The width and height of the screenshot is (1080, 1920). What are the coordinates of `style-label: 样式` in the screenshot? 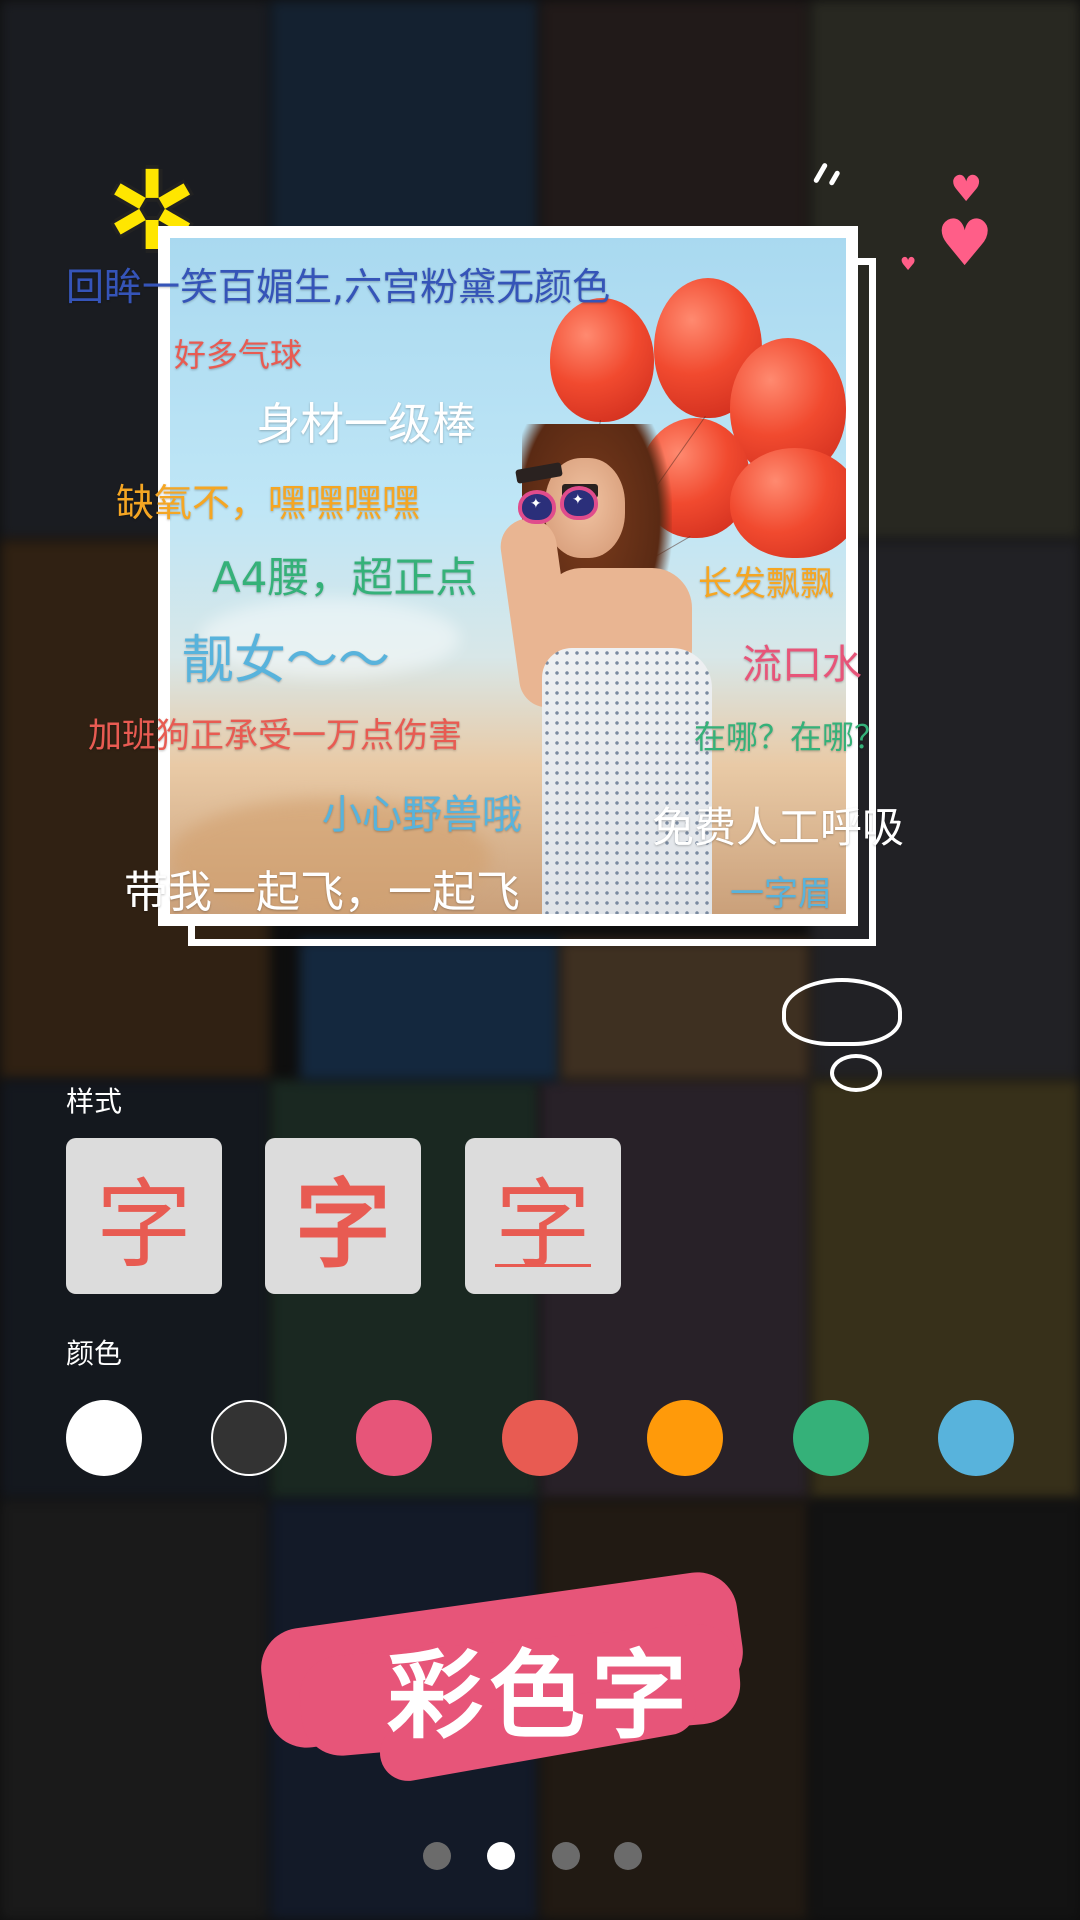 It's located at (94, 1101).